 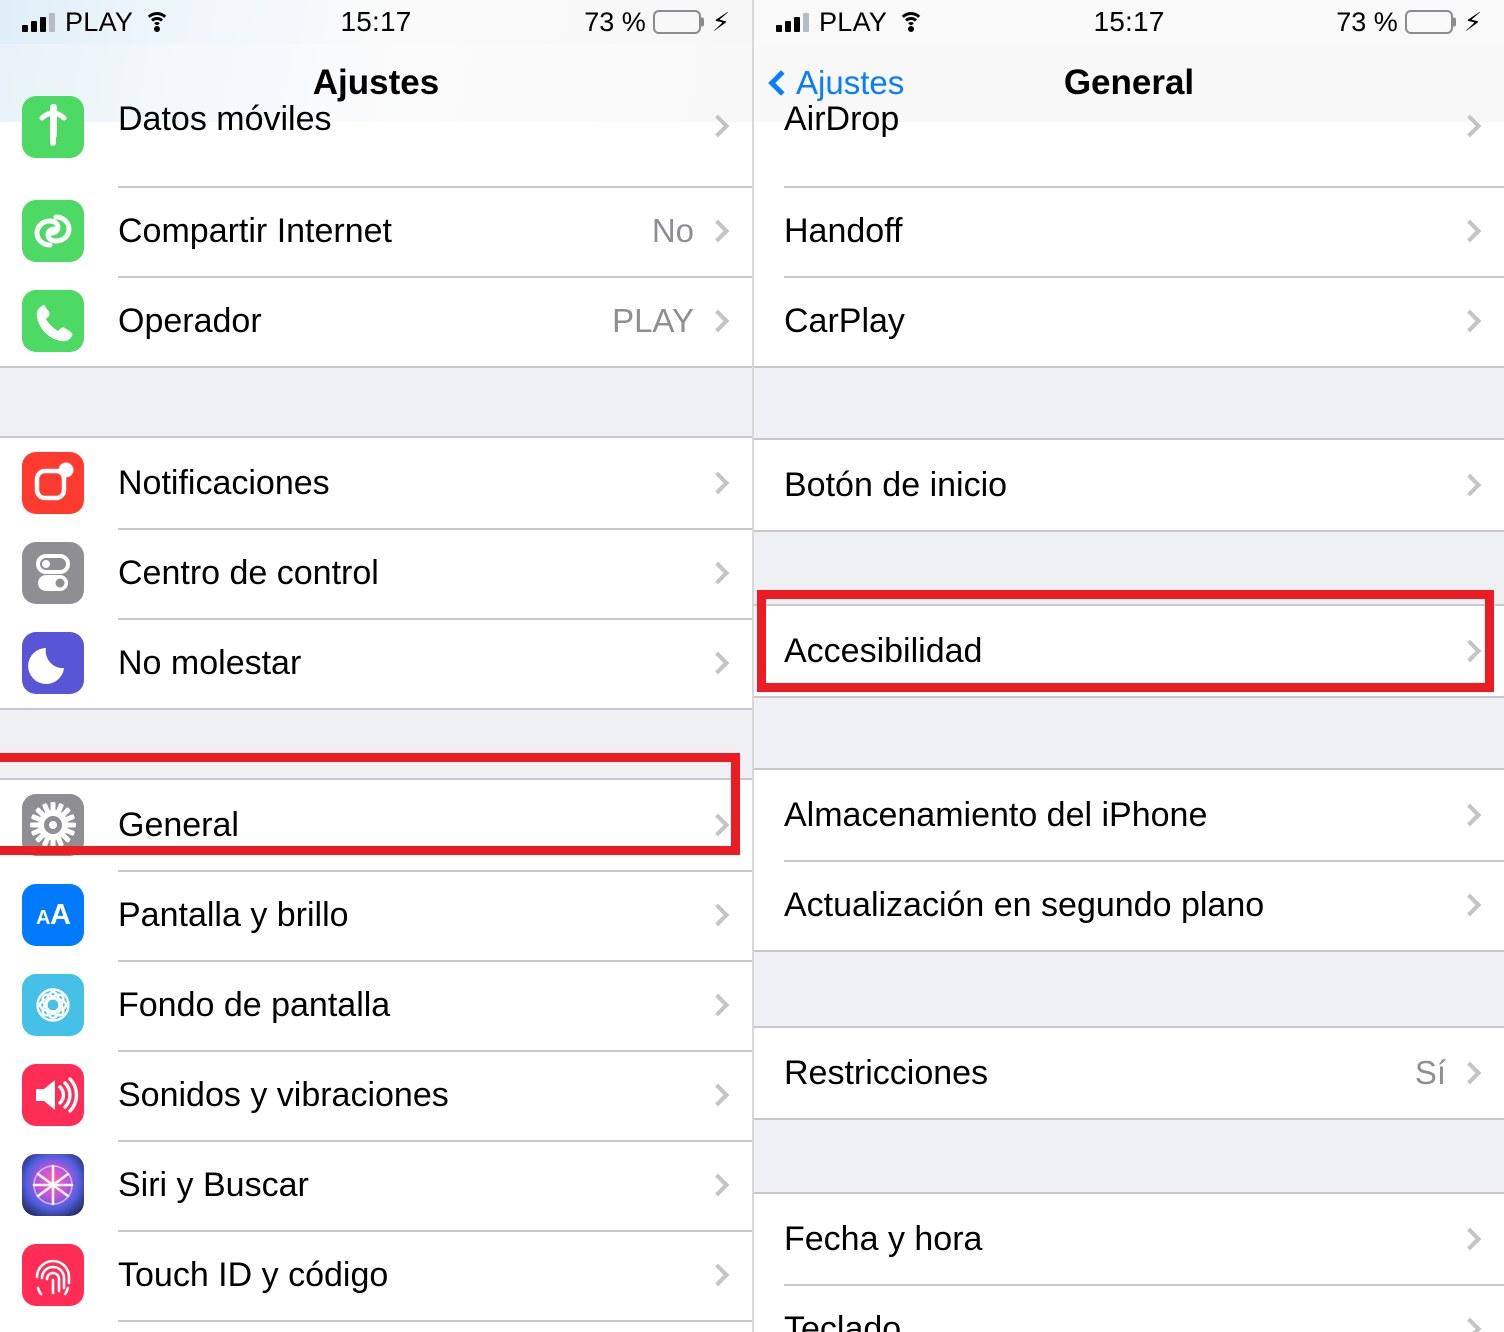 What do you see at coordinates (53, 573) in the screenshot?
I see `control-center-icon` at bounding box center [53, 573].